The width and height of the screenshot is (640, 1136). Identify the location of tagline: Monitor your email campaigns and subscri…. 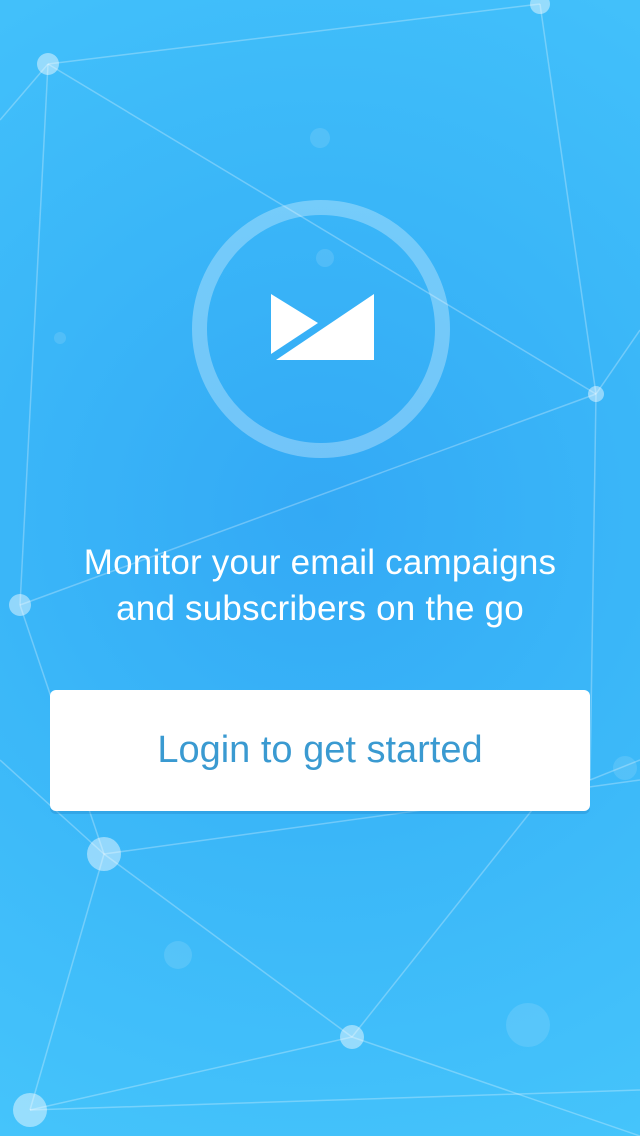
(320, 586).